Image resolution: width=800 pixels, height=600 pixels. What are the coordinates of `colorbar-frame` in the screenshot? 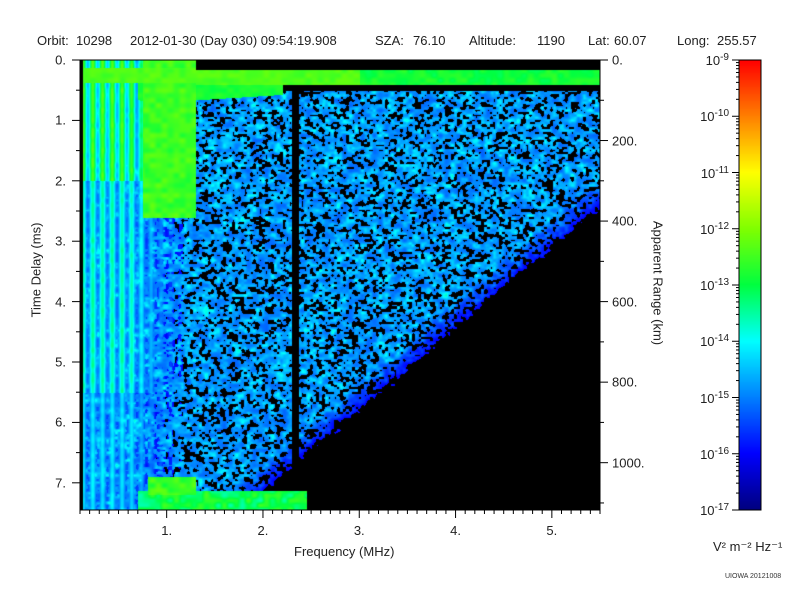 It's located at (747, 285).